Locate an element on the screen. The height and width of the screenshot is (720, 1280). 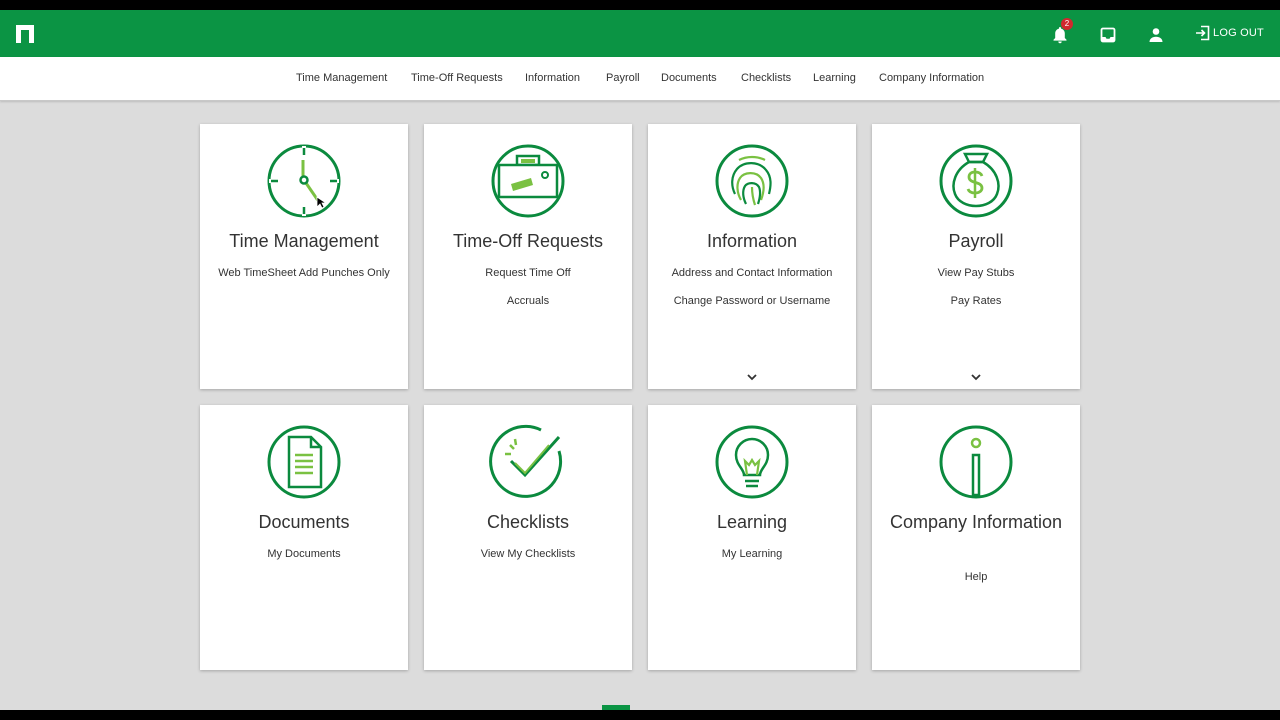
link-help: Help is located at coordinates (976, 577).